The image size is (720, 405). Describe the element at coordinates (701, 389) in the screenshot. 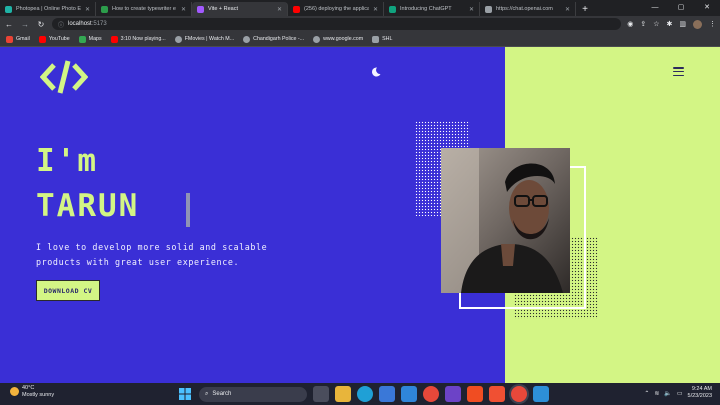

I see `clock-time: 9:24 AM` at that location.